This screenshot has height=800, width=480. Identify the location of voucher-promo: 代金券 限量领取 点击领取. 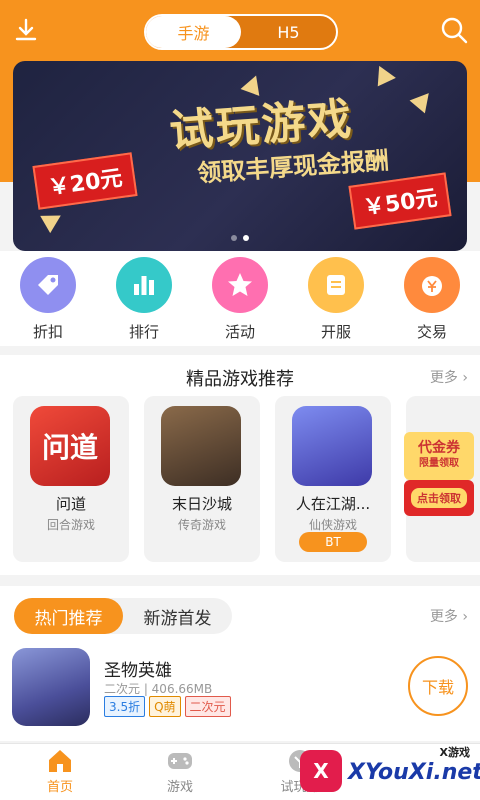
(439, 472).